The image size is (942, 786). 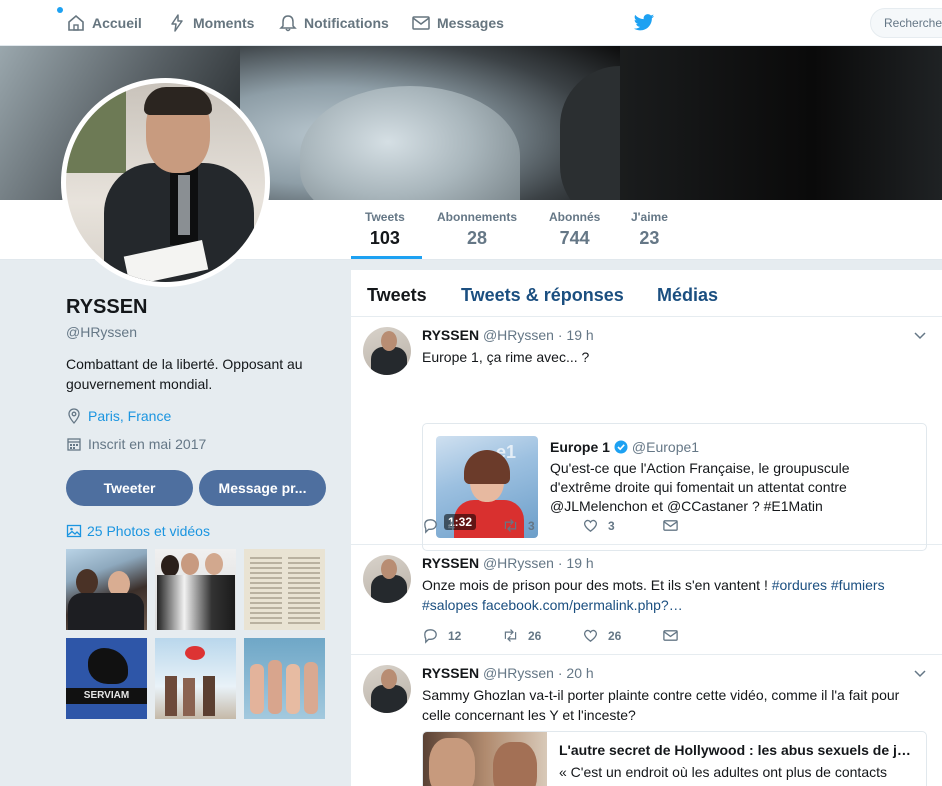 I want to click on stat-following: Abonnements 28, so click(x=477, y=229).